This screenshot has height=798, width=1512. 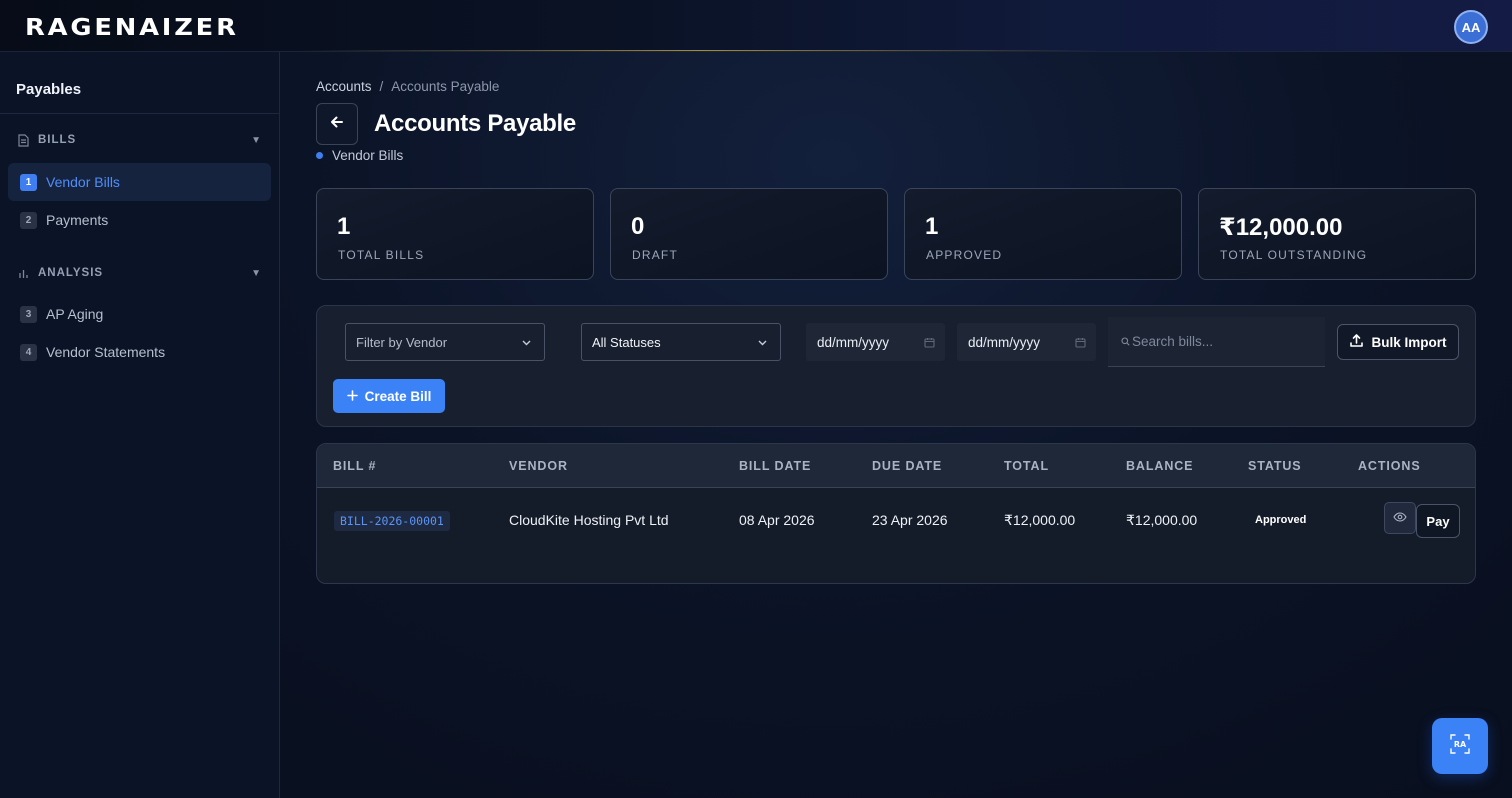 What do you see at coordinates (392, 521) in the screenshot?
I see `bill-number-link: BILL-2026-00001` at bounding box center [392, 521].